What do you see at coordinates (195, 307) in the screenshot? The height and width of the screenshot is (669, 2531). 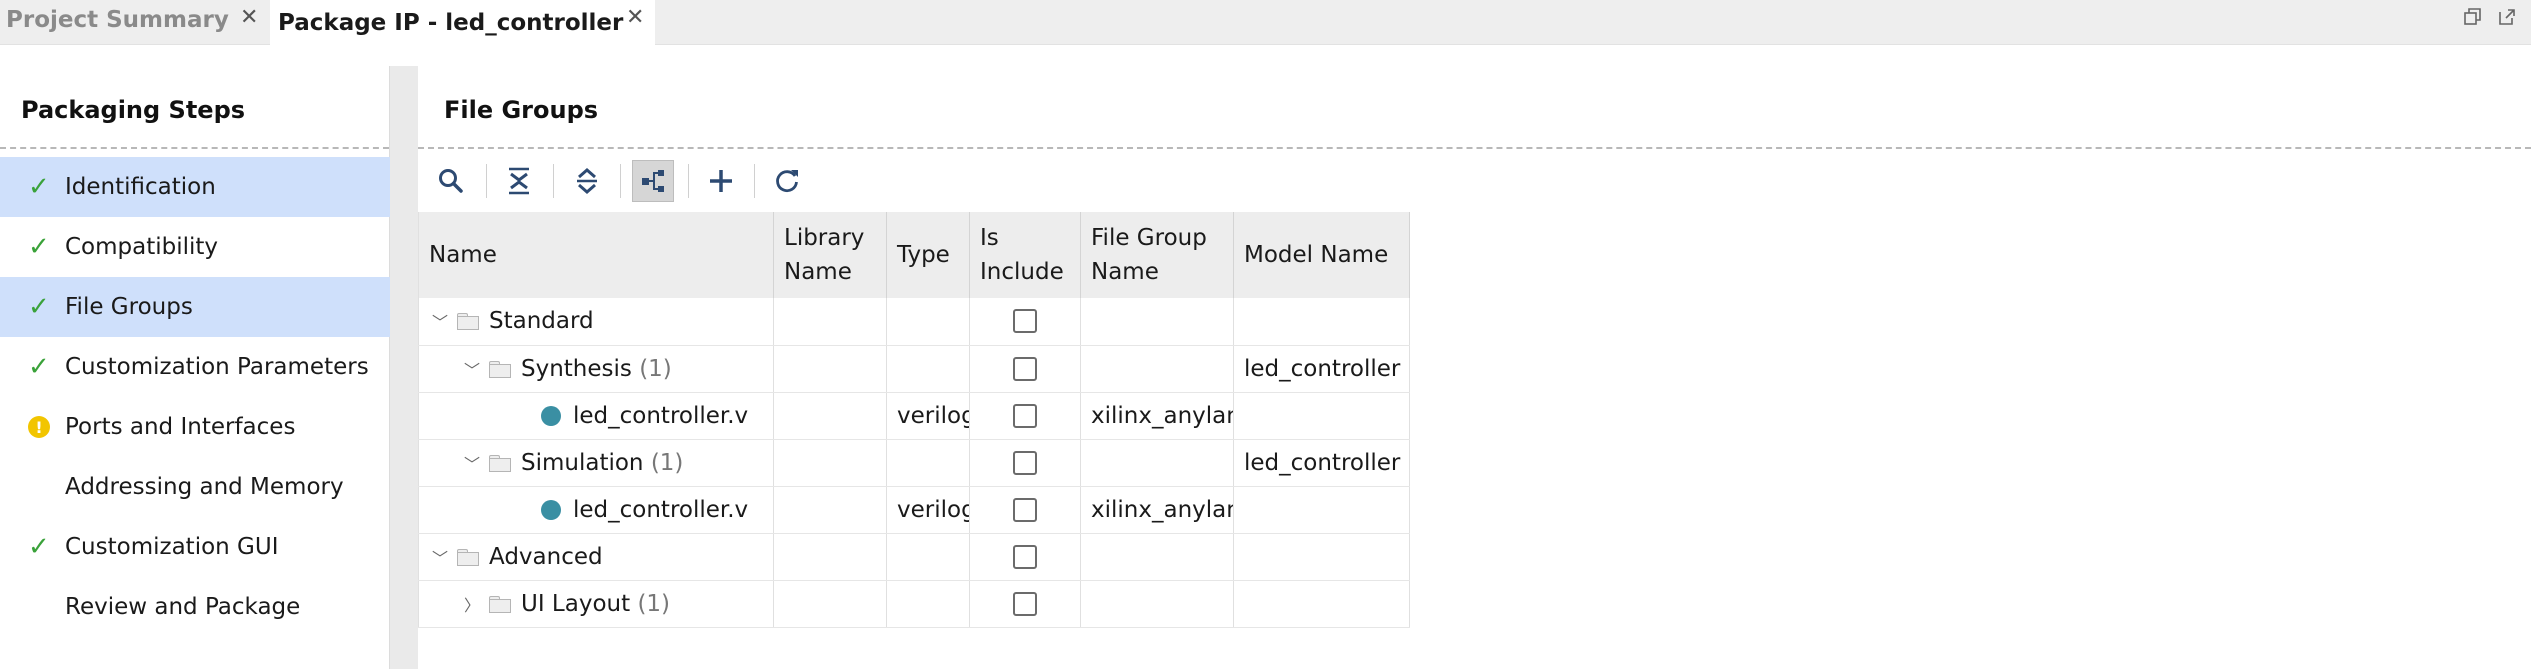 I see `step-file-groups: ✓ File Groups` at bounding box center [195, 307].